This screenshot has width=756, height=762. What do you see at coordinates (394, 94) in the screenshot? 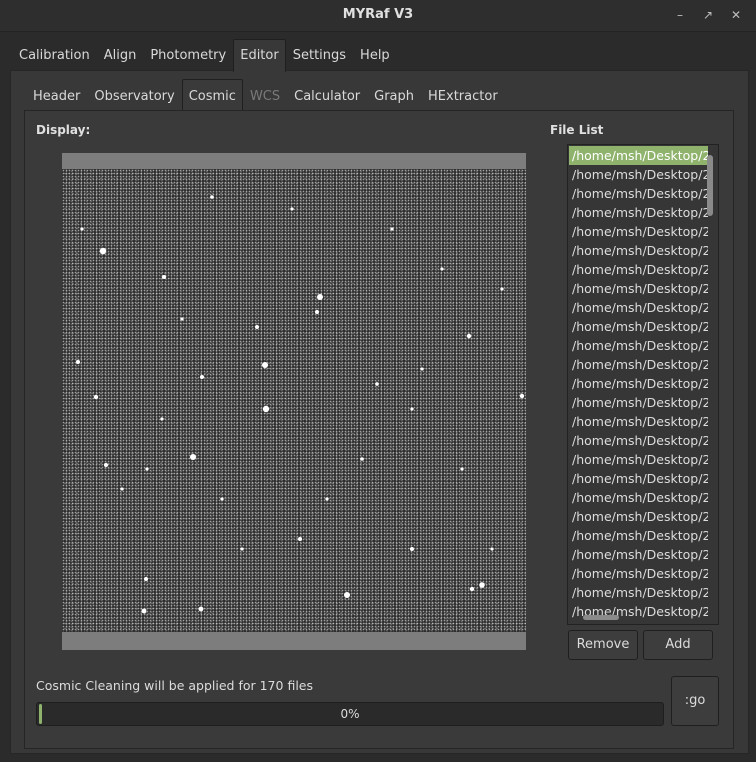
I see `subtab-graph: Graph` at bounding box center [394, 94].